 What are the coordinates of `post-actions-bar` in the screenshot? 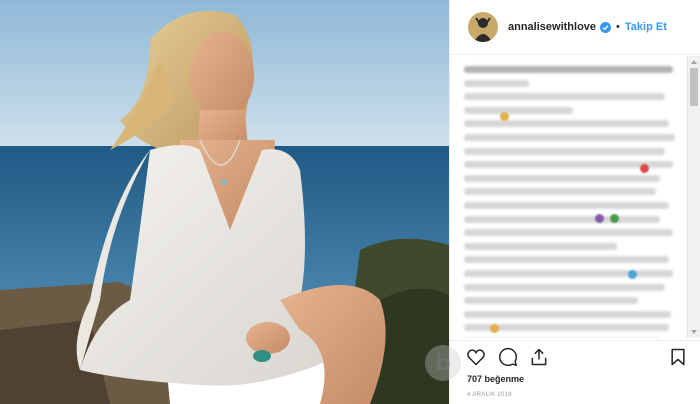 It's located at (575, 356).